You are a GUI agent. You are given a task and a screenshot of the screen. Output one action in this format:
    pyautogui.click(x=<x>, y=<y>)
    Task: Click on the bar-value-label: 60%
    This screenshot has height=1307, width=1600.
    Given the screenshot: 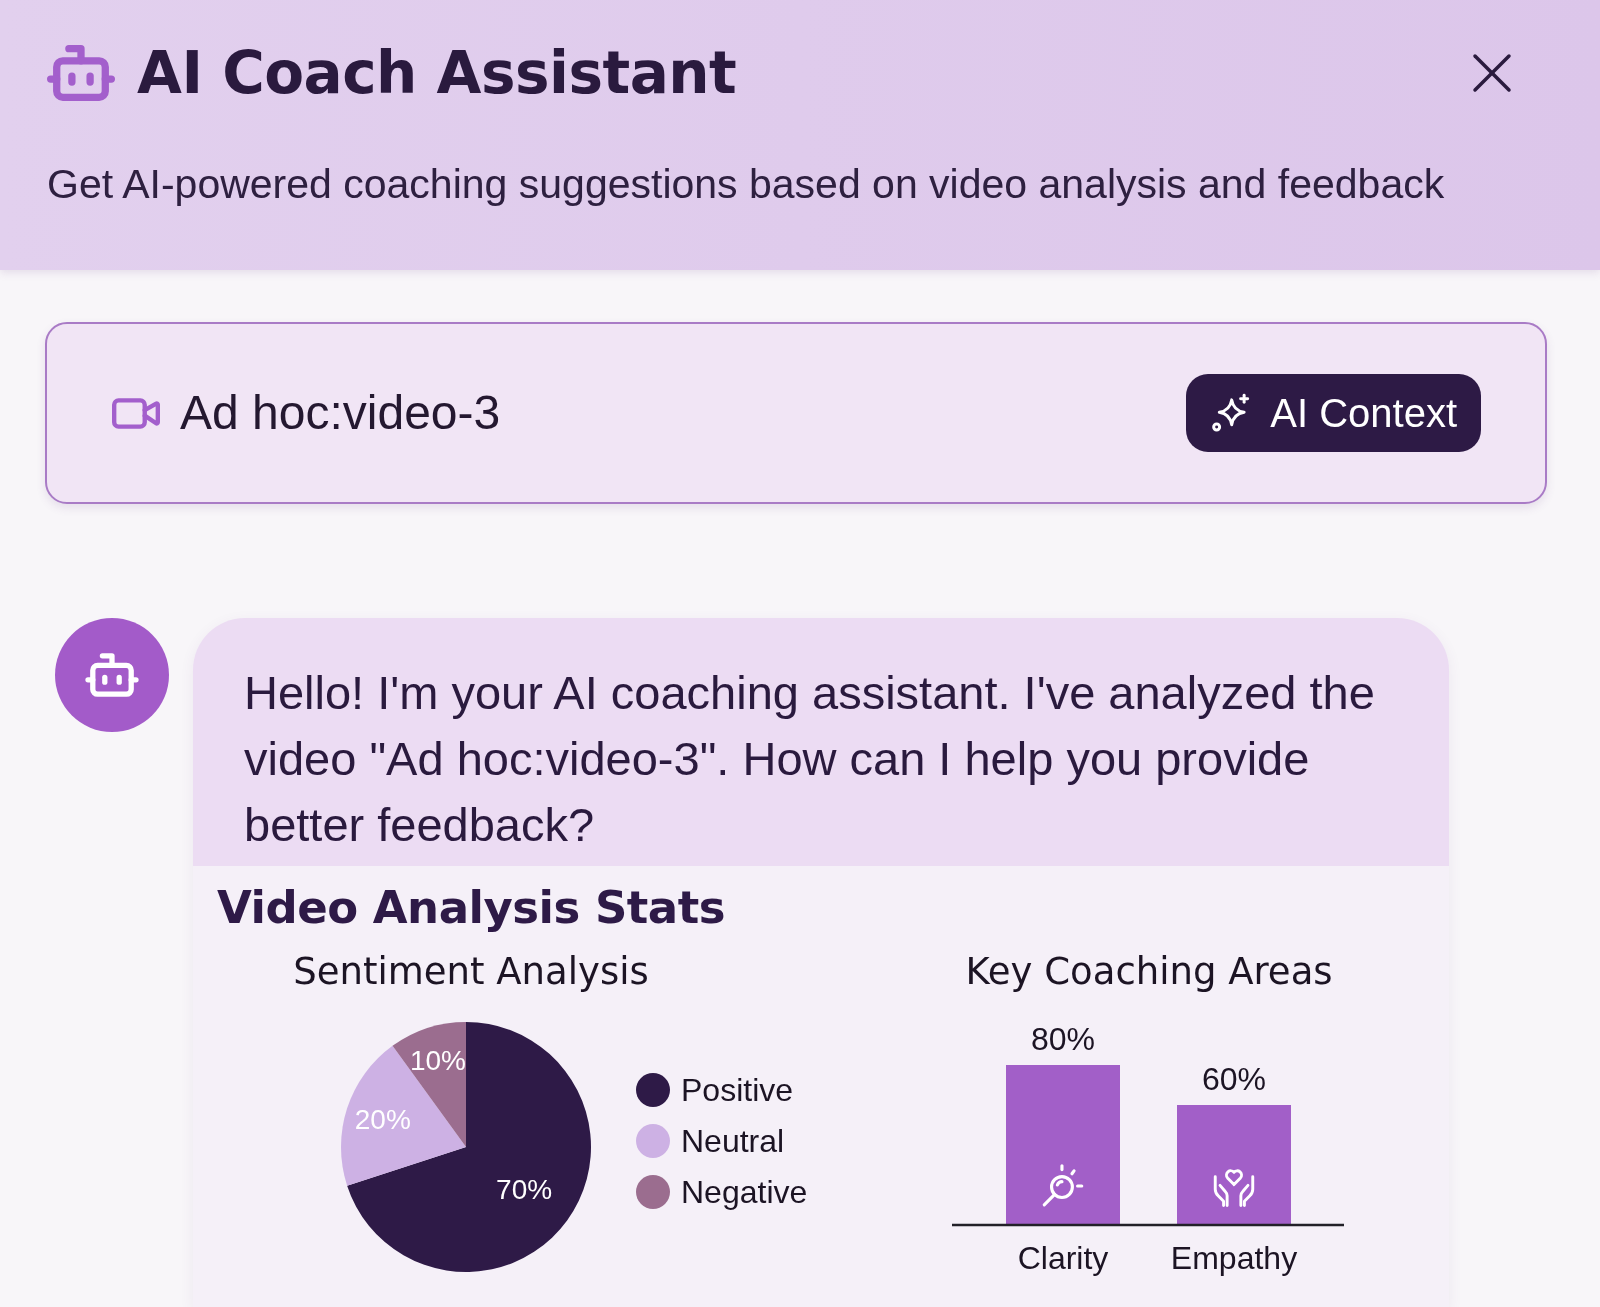 What is the action you would take?
    pyautogui.click(x=1234, y=1079)
    